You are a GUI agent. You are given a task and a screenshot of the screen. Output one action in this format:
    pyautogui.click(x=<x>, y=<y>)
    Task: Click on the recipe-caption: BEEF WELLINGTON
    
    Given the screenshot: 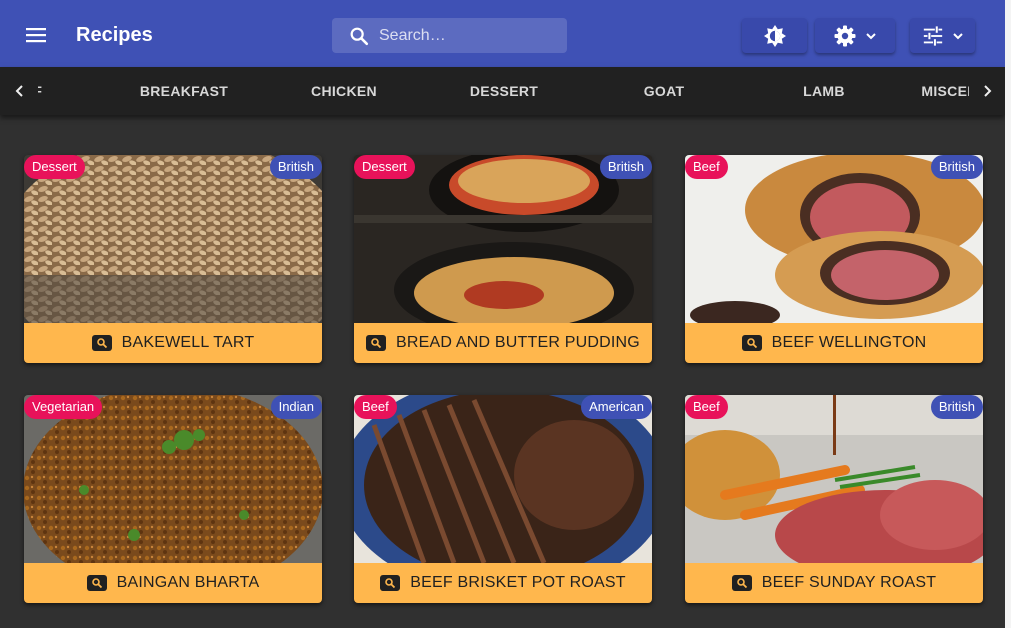 What is the action you would take?
    pyautogui.click(x=834, y=343)
    